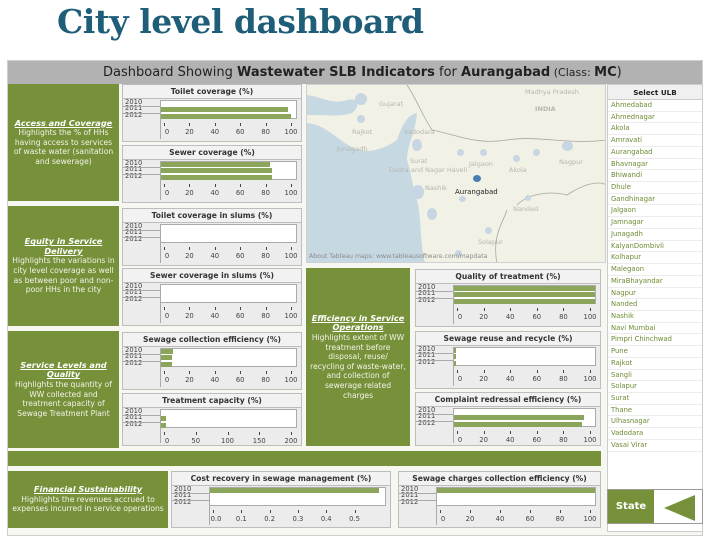 Image resolution: width=720 pixels, height=540 pixels. What do you see at coordinates (259, 441) in the screenshot?
I see `x-tick-label: 150` at bounding box center [259, 441].